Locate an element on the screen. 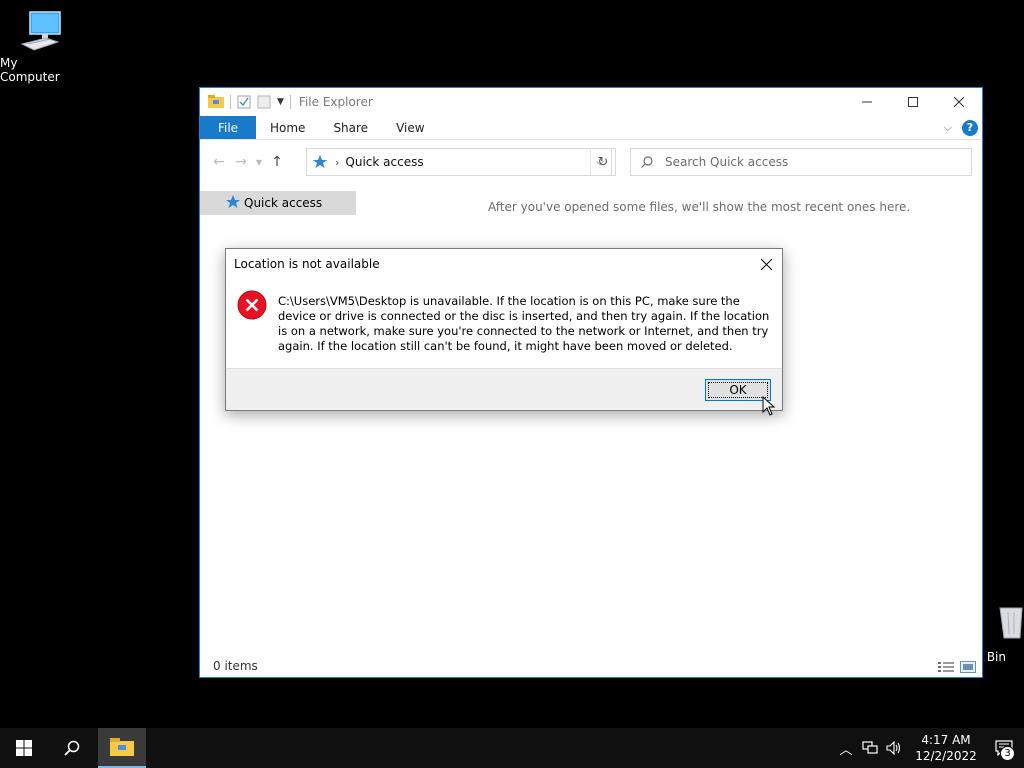 Image resolution: width=1024 pixels, height=768 pixels. error-icon is located at coordinates (252, 305).